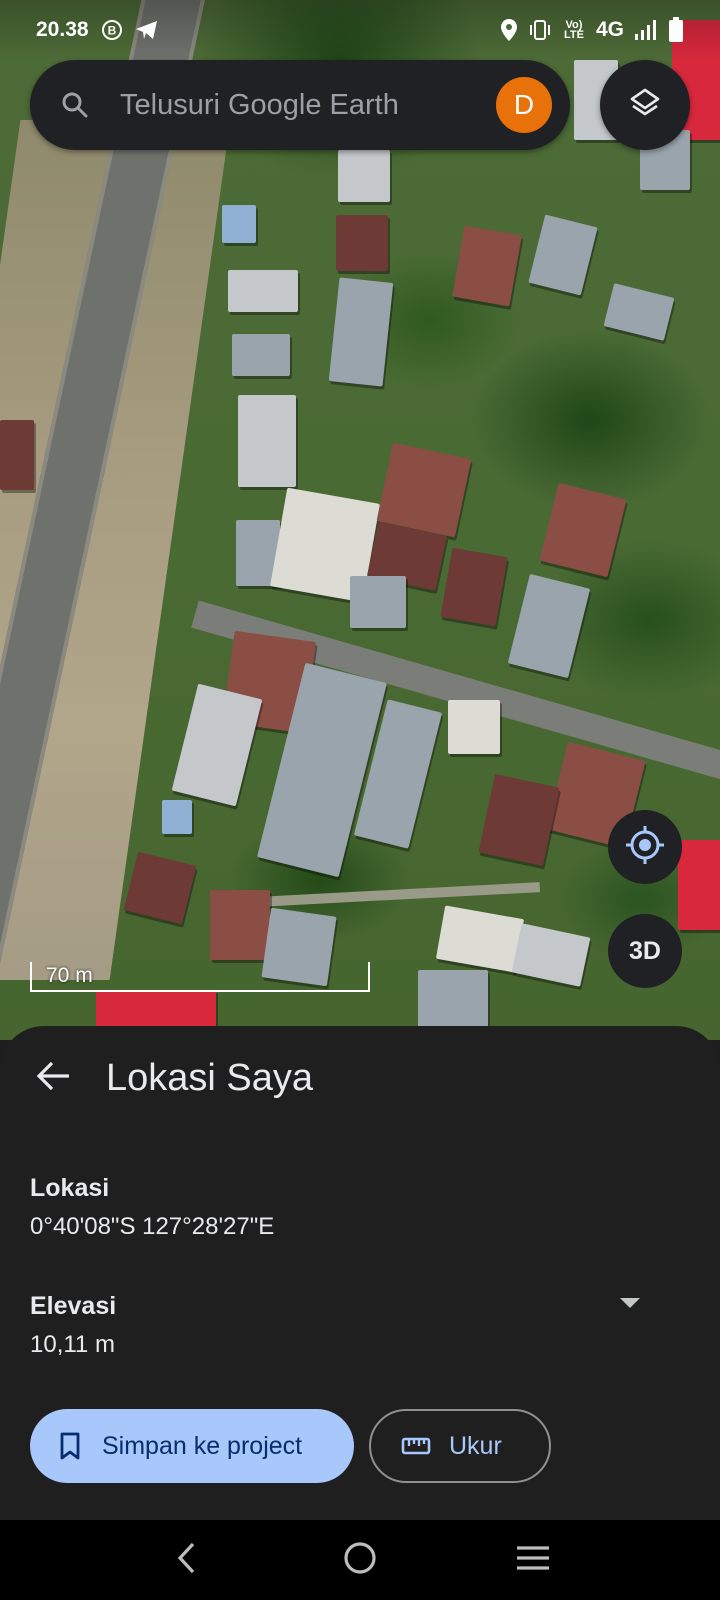 This screenshot has height=1600, width=720. I want to click on b-circle-icon: B, so click(112, 30).